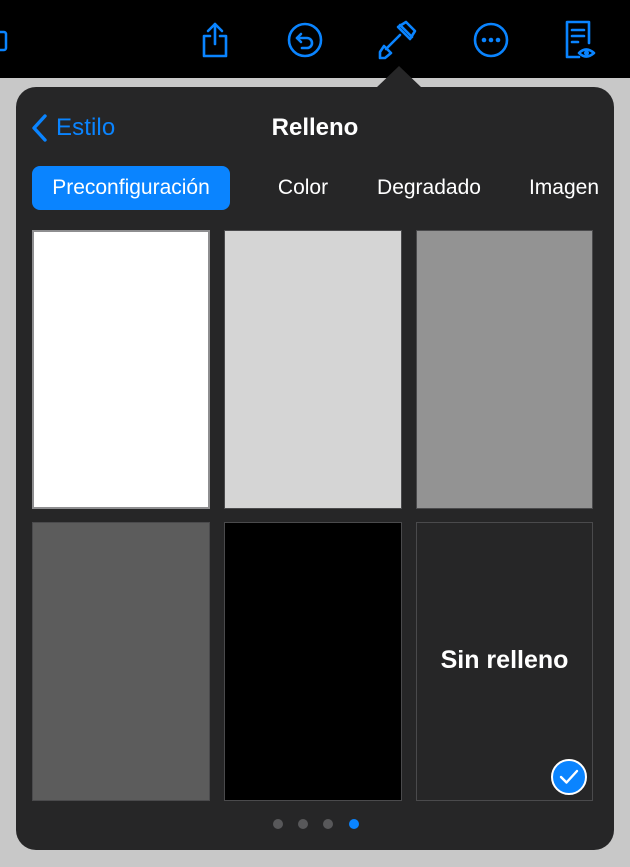 This screenshot has height=867, width=630. What do you see at coordinates (131, 188) in the screenshot?
I see `tab-preset: Preconfiguración` at bounding box center [131, 188].